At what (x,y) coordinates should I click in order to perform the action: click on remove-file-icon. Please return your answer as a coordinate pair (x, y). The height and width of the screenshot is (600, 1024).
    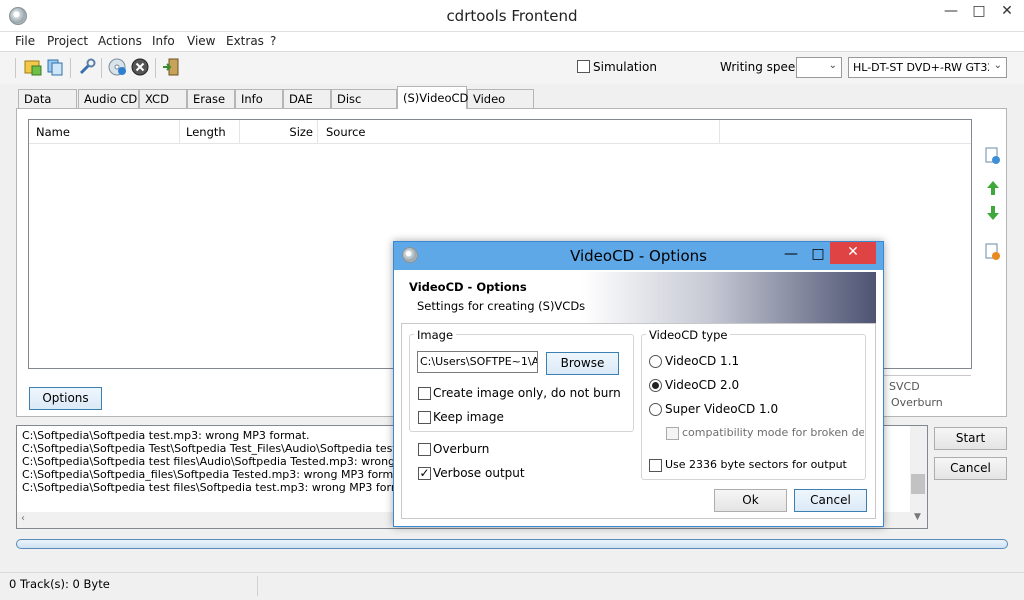
    Looking at the image, I should click on (993, 252).